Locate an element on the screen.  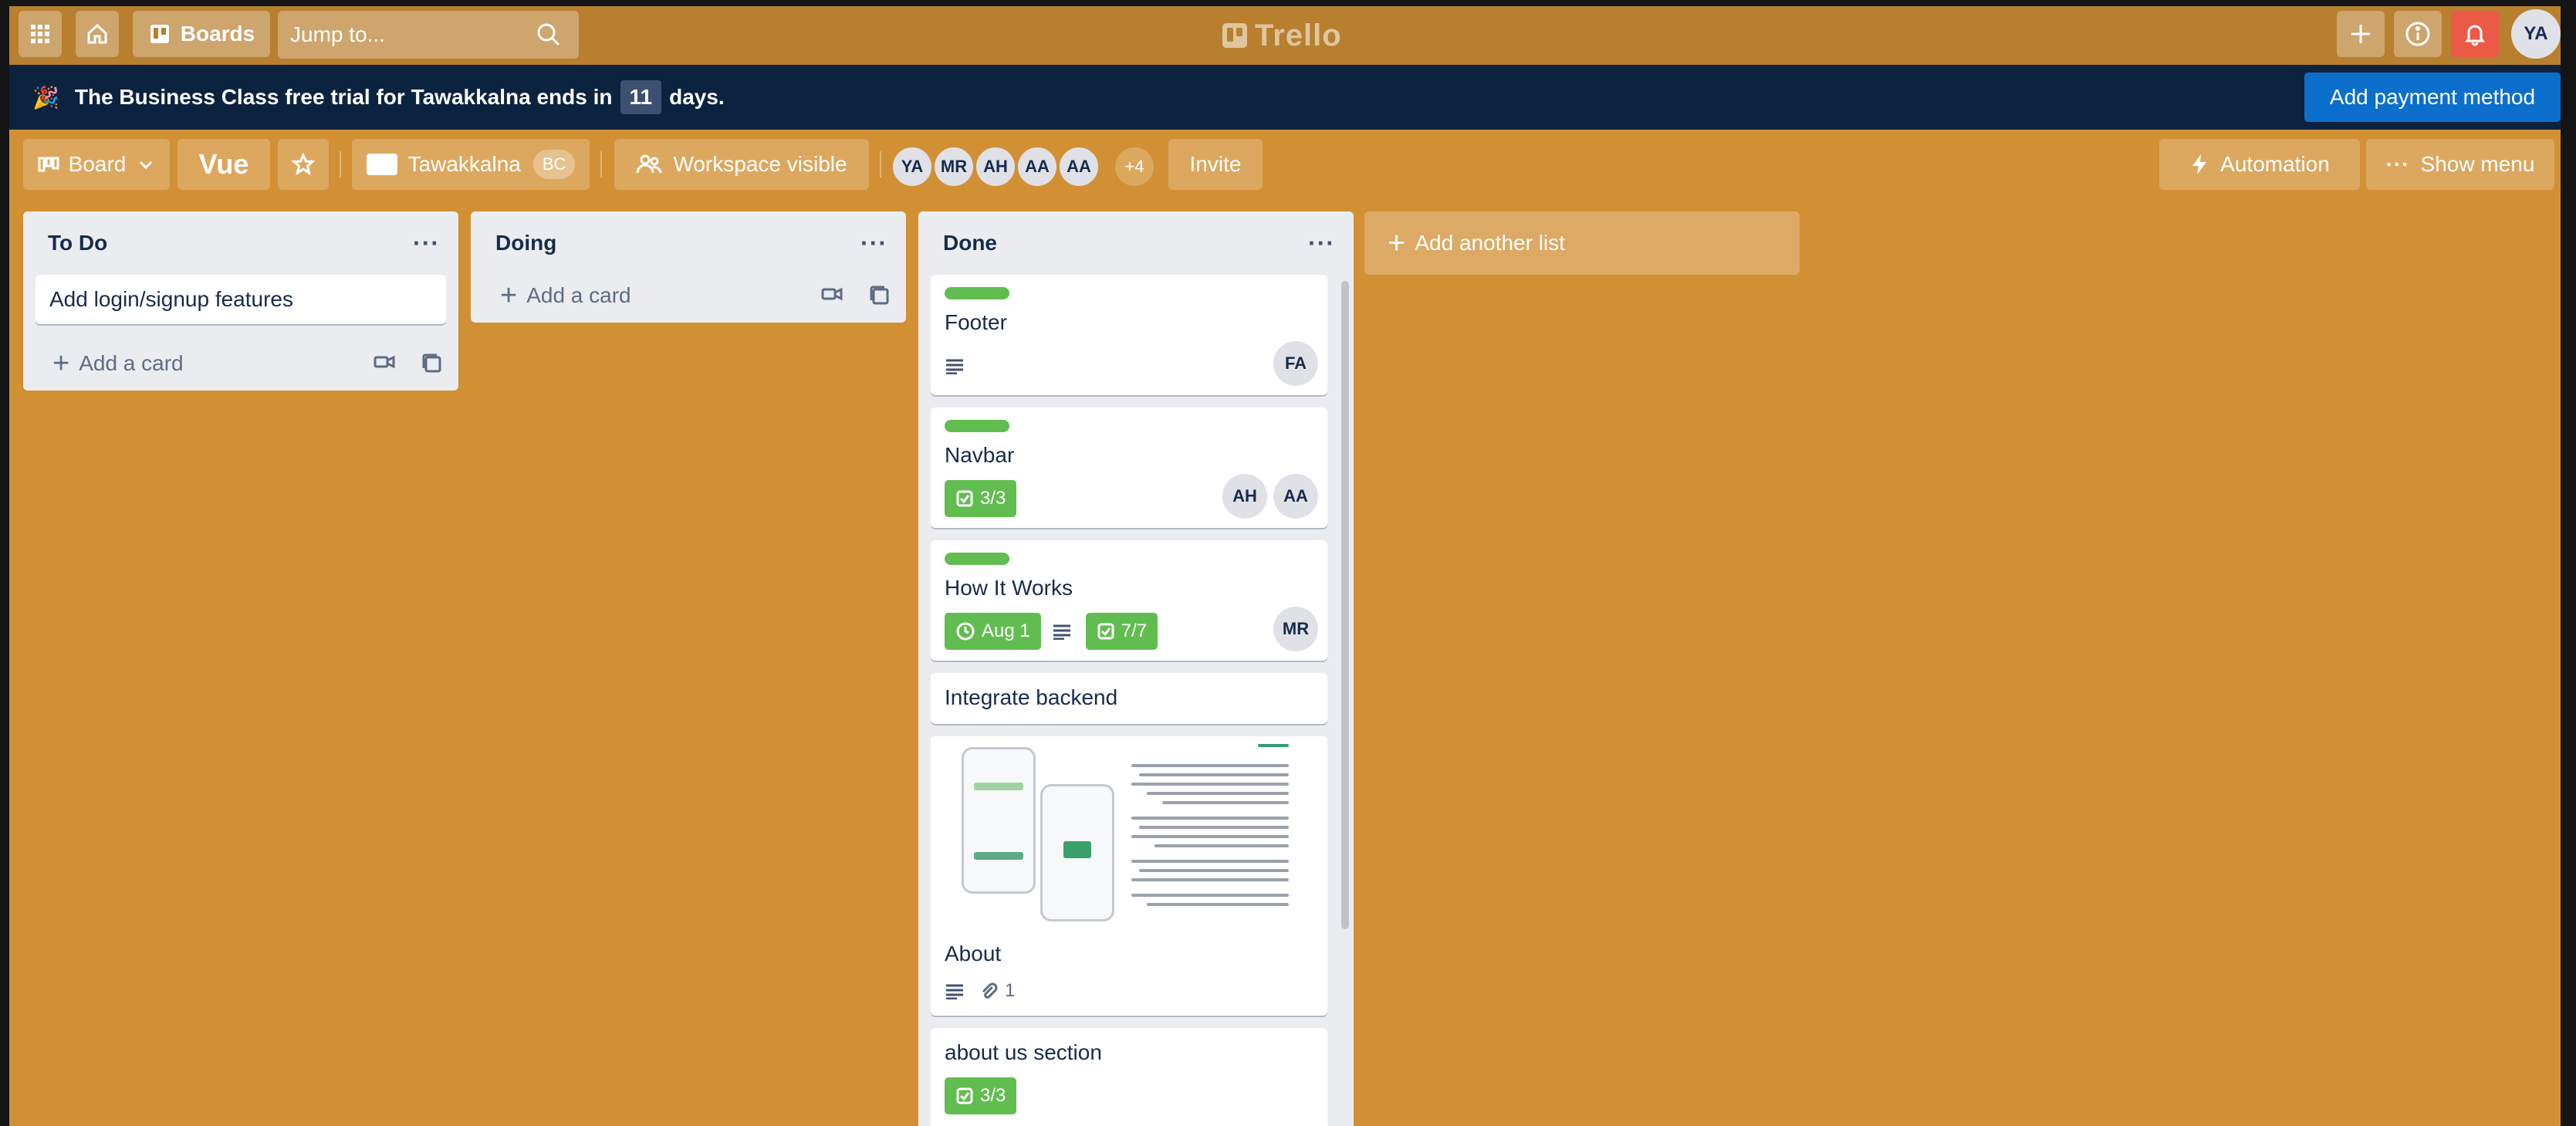
search-input is located at coordinates (406, 34).